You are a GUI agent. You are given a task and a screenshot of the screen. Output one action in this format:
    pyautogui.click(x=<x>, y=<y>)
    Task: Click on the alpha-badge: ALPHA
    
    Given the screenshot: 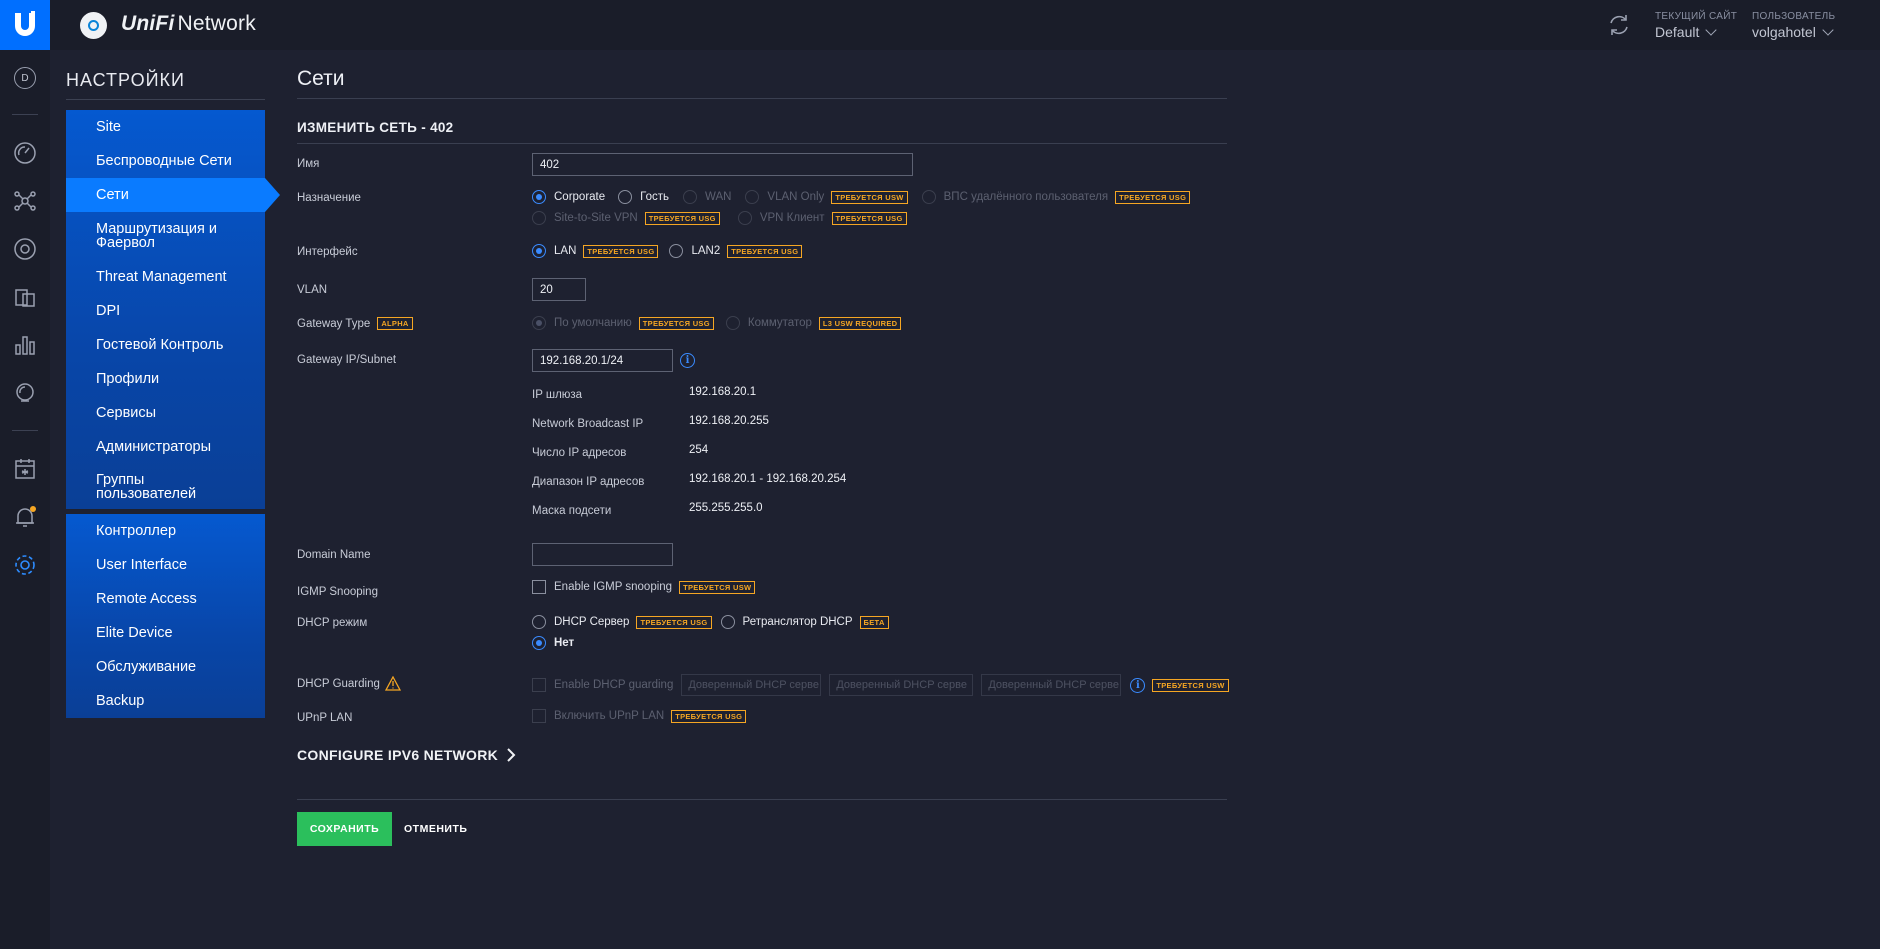 What is the action you would take?
    pyautogui.click(x=395, y=323)
    